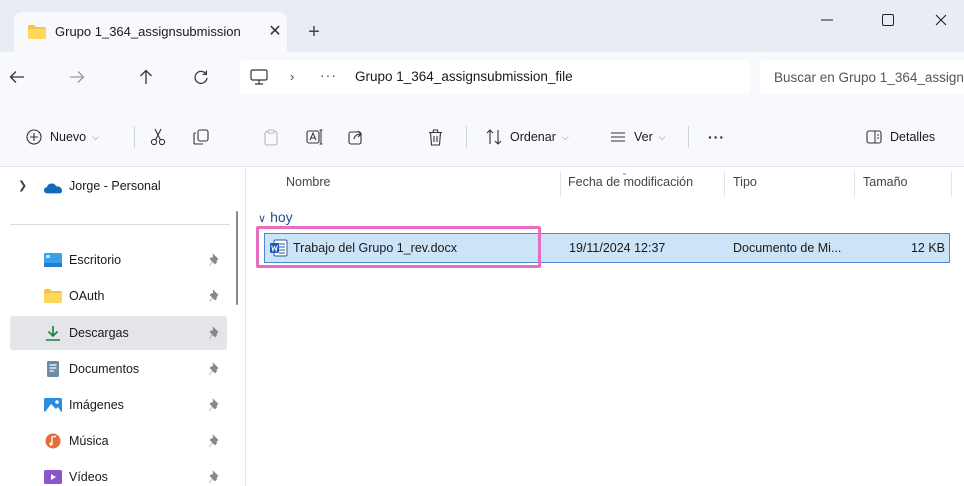 This screenshot has height=486, width=964. I want to click on refresh-icon, so click(201, 77).